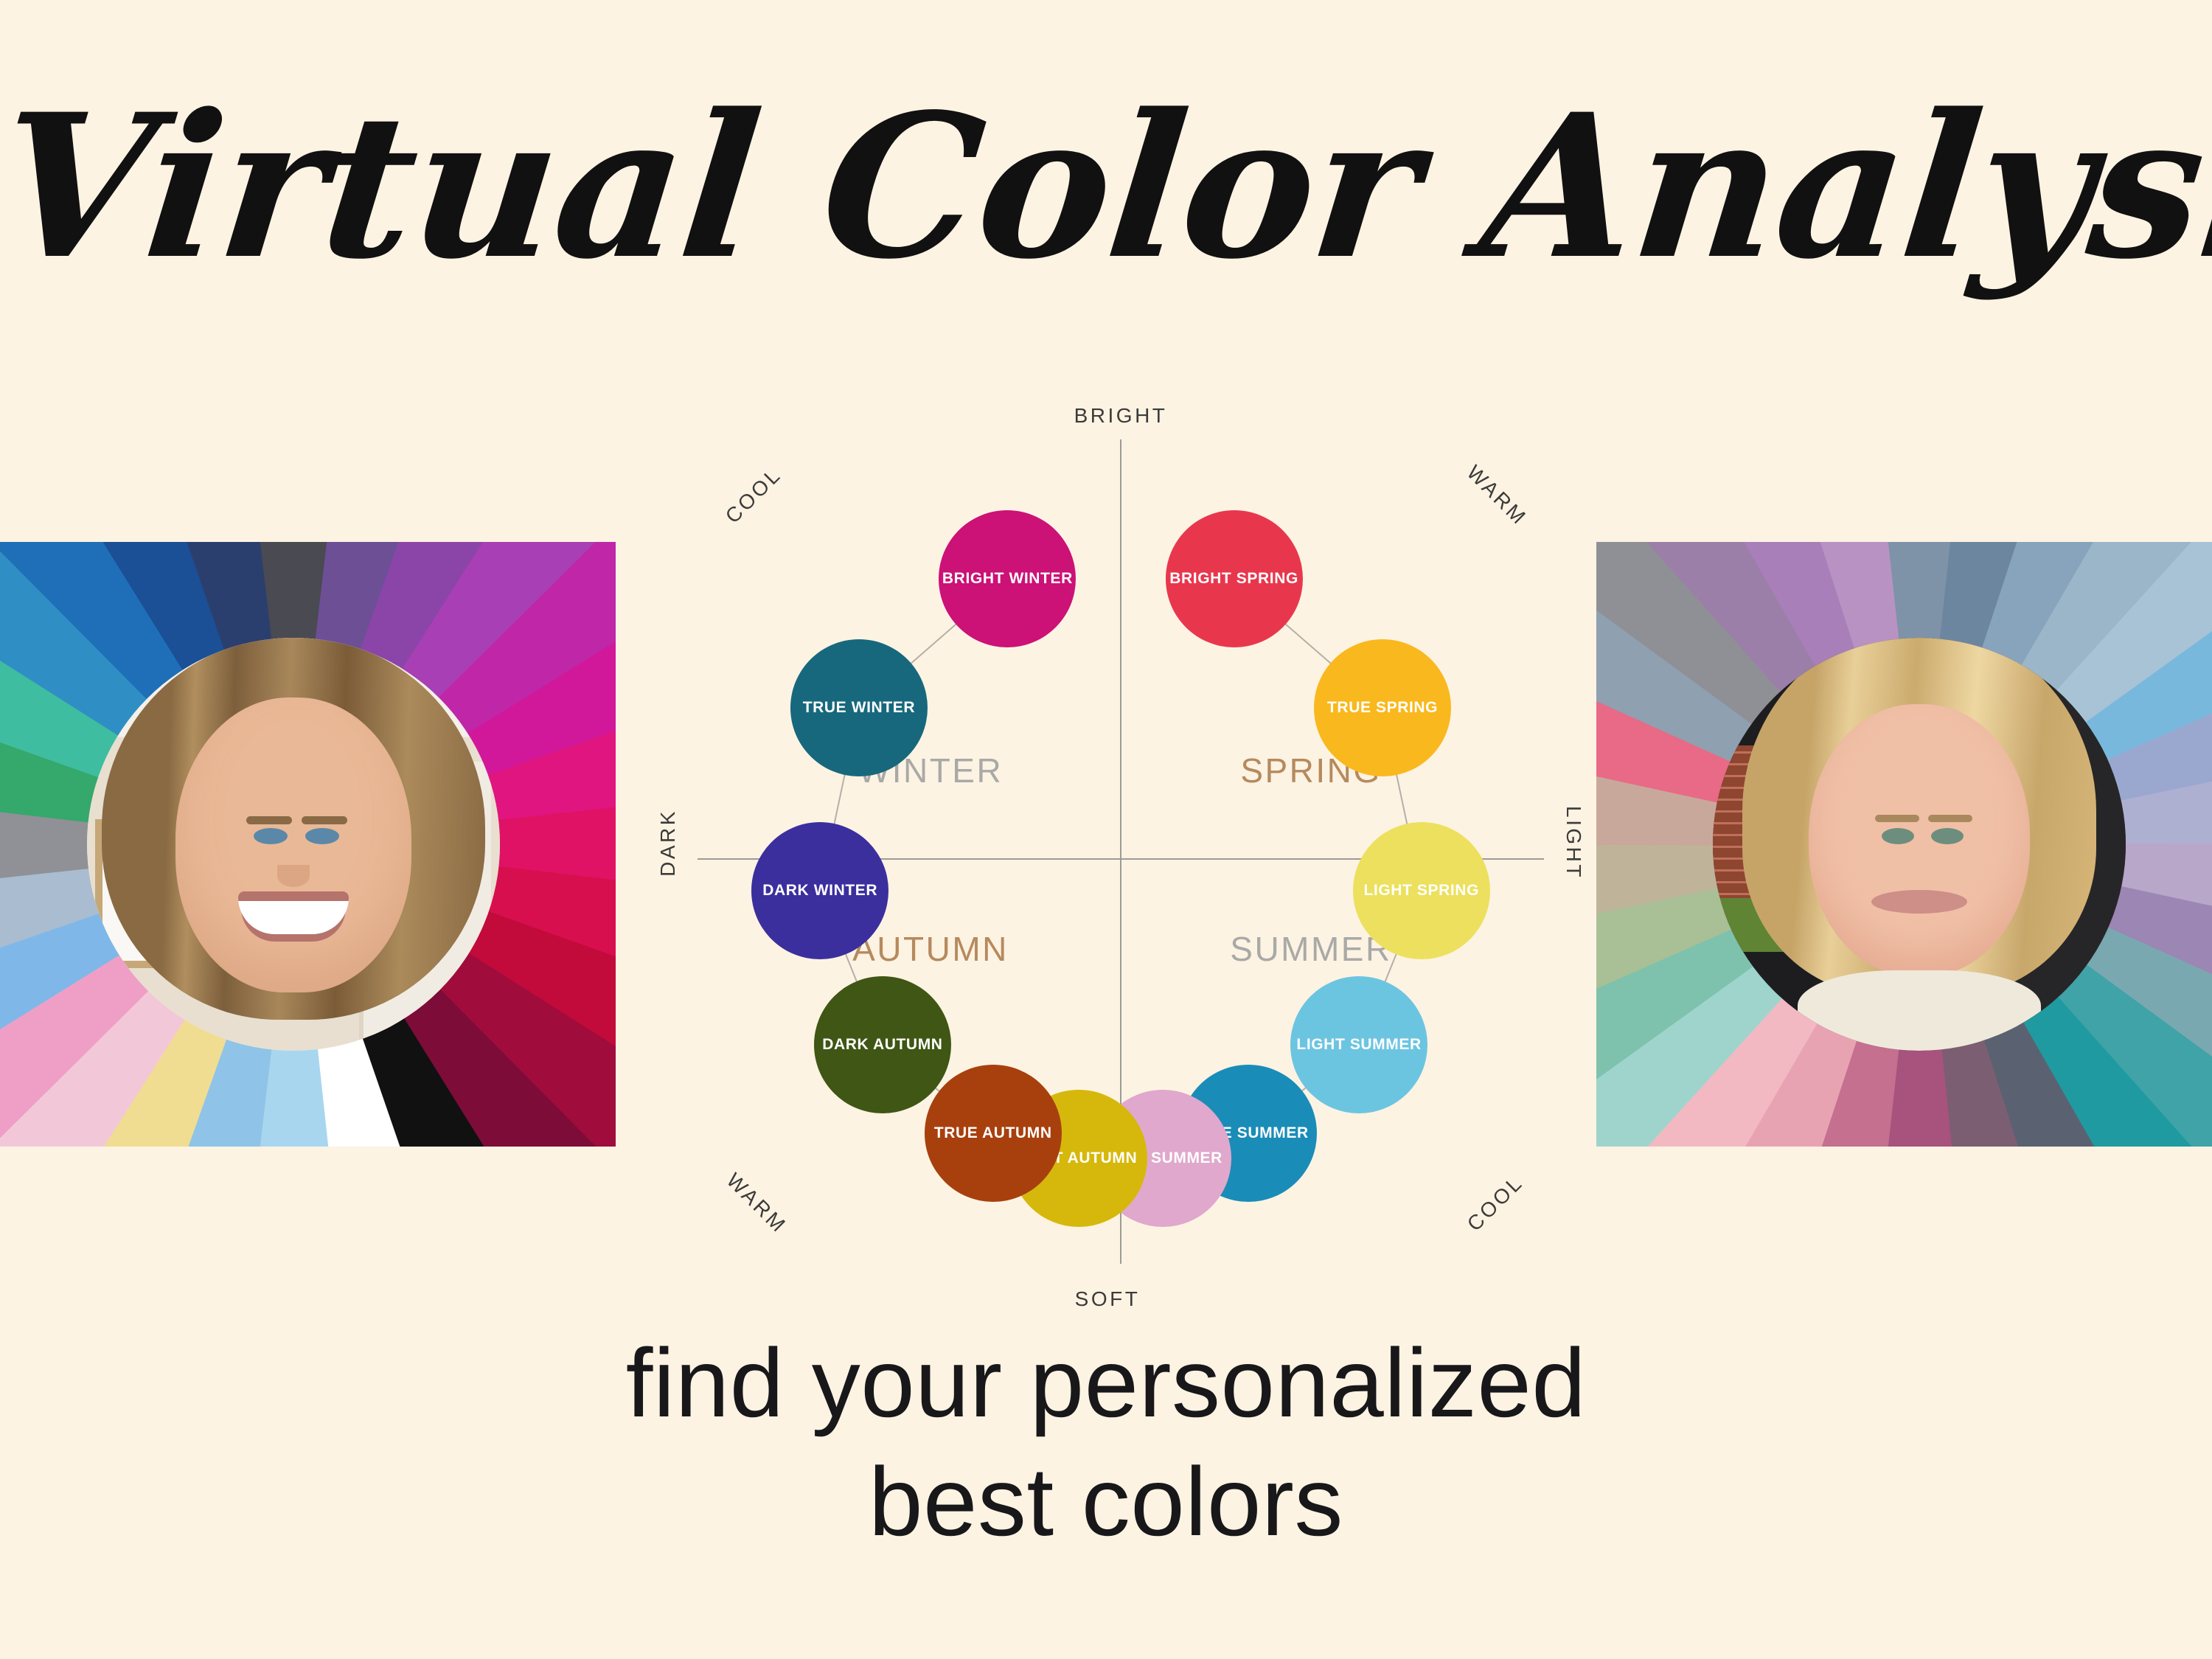  I want to click on season-bubble-label: DARK WINTER, so click(820, 890).